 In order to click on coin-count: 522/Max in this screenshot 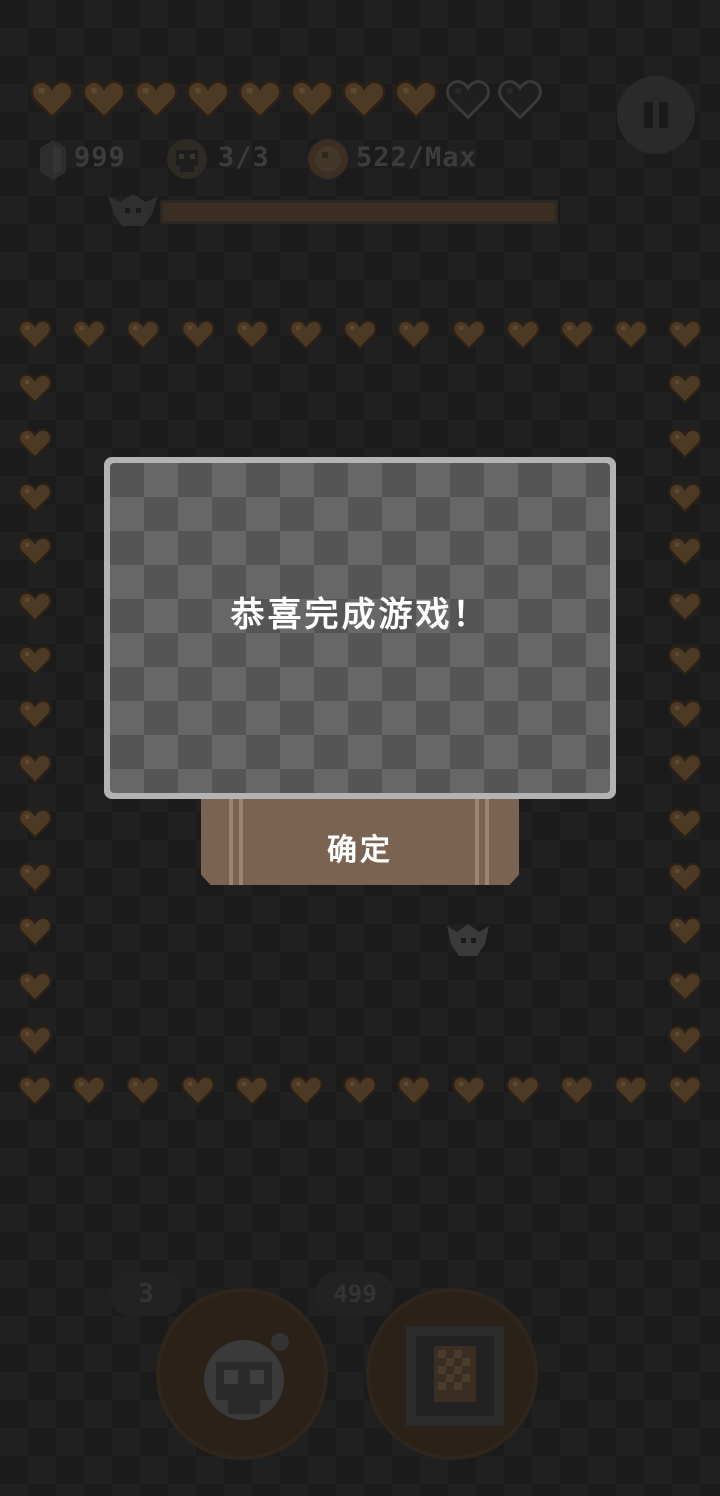, I will do `click(416, 157)`.